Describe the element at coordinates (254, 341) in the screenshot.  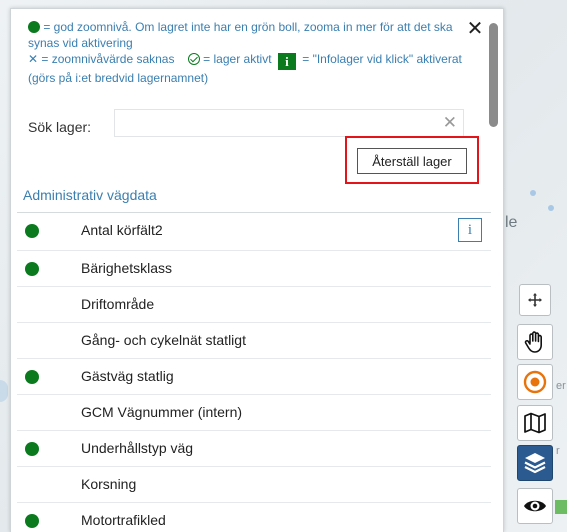
I see `layer-row: Gång- och cykelnät statligt` at that location.